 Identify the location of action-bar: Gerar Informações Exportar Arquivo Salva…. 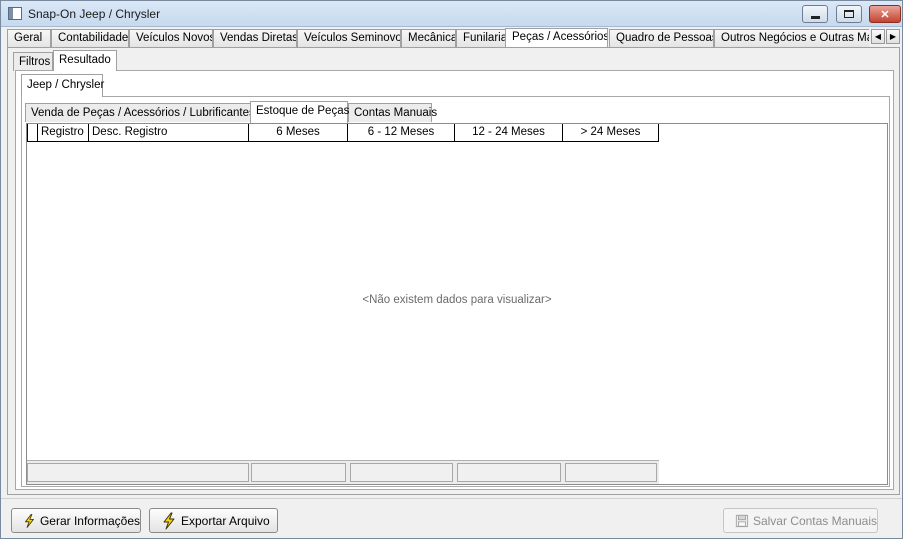
(451, 518).